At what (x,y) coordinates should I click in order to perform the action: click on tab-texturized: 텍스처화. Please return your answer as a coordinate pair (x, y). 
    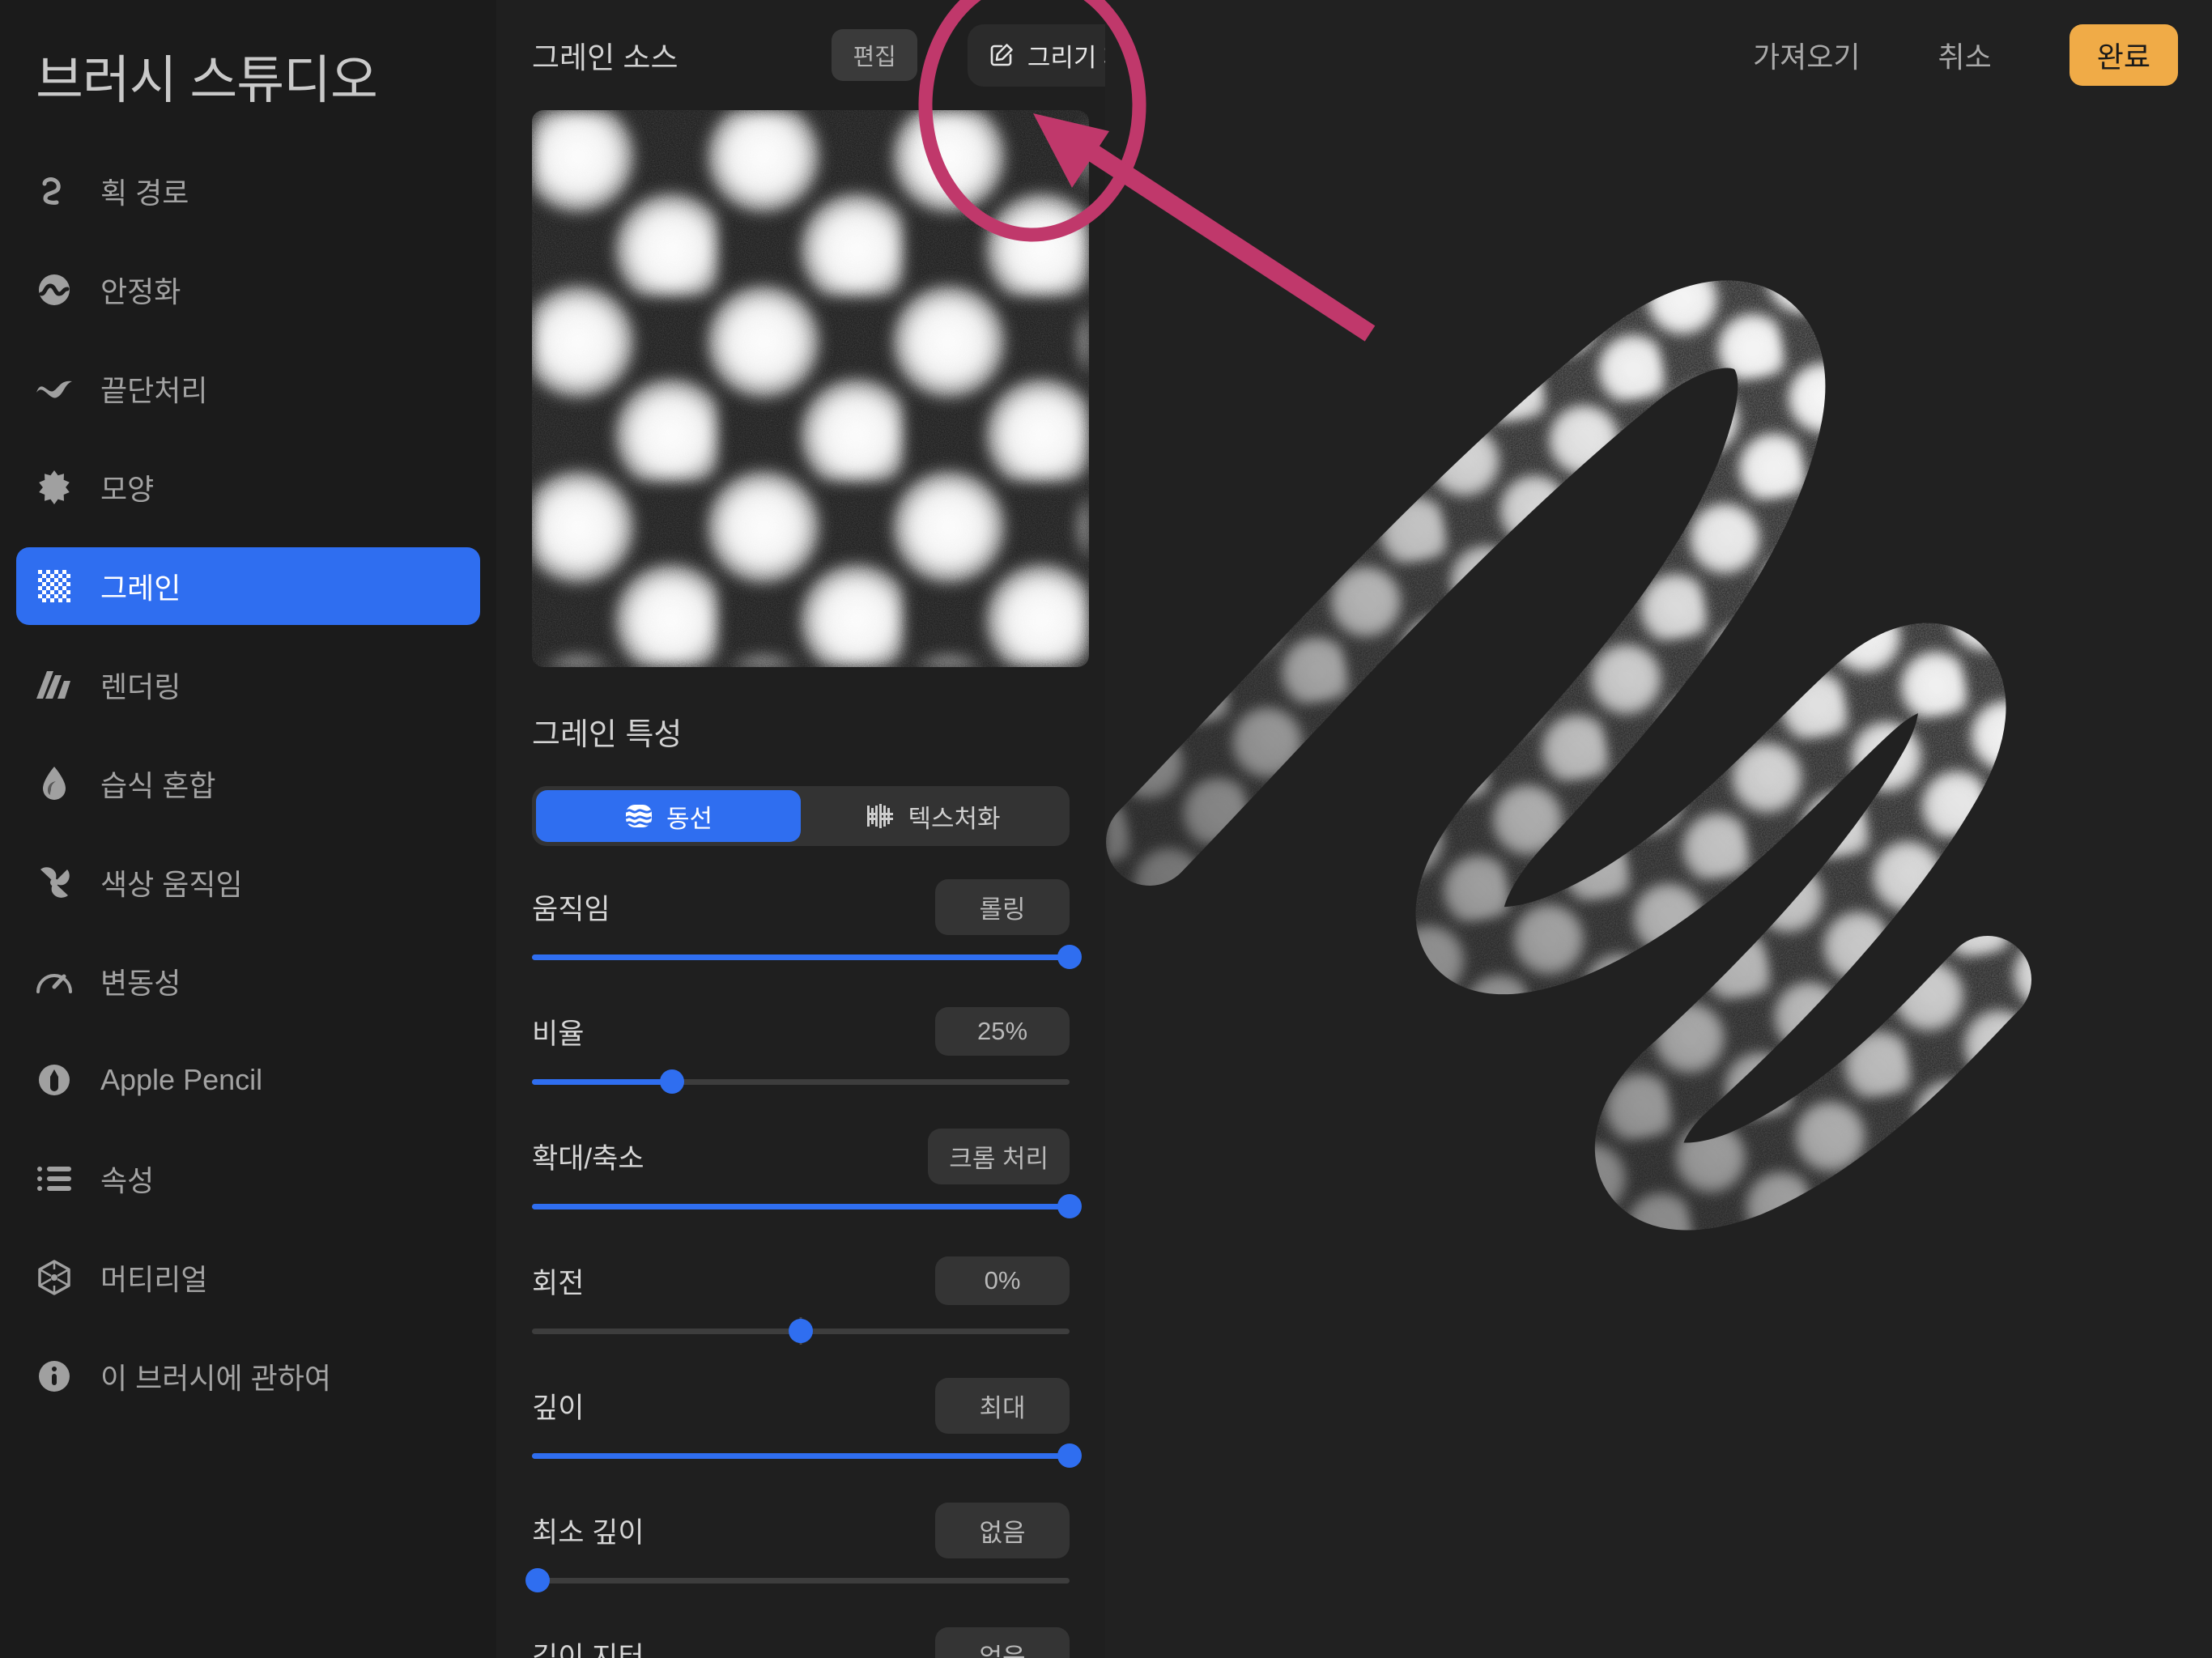
    Looking at the image, I should click on (934, 816).